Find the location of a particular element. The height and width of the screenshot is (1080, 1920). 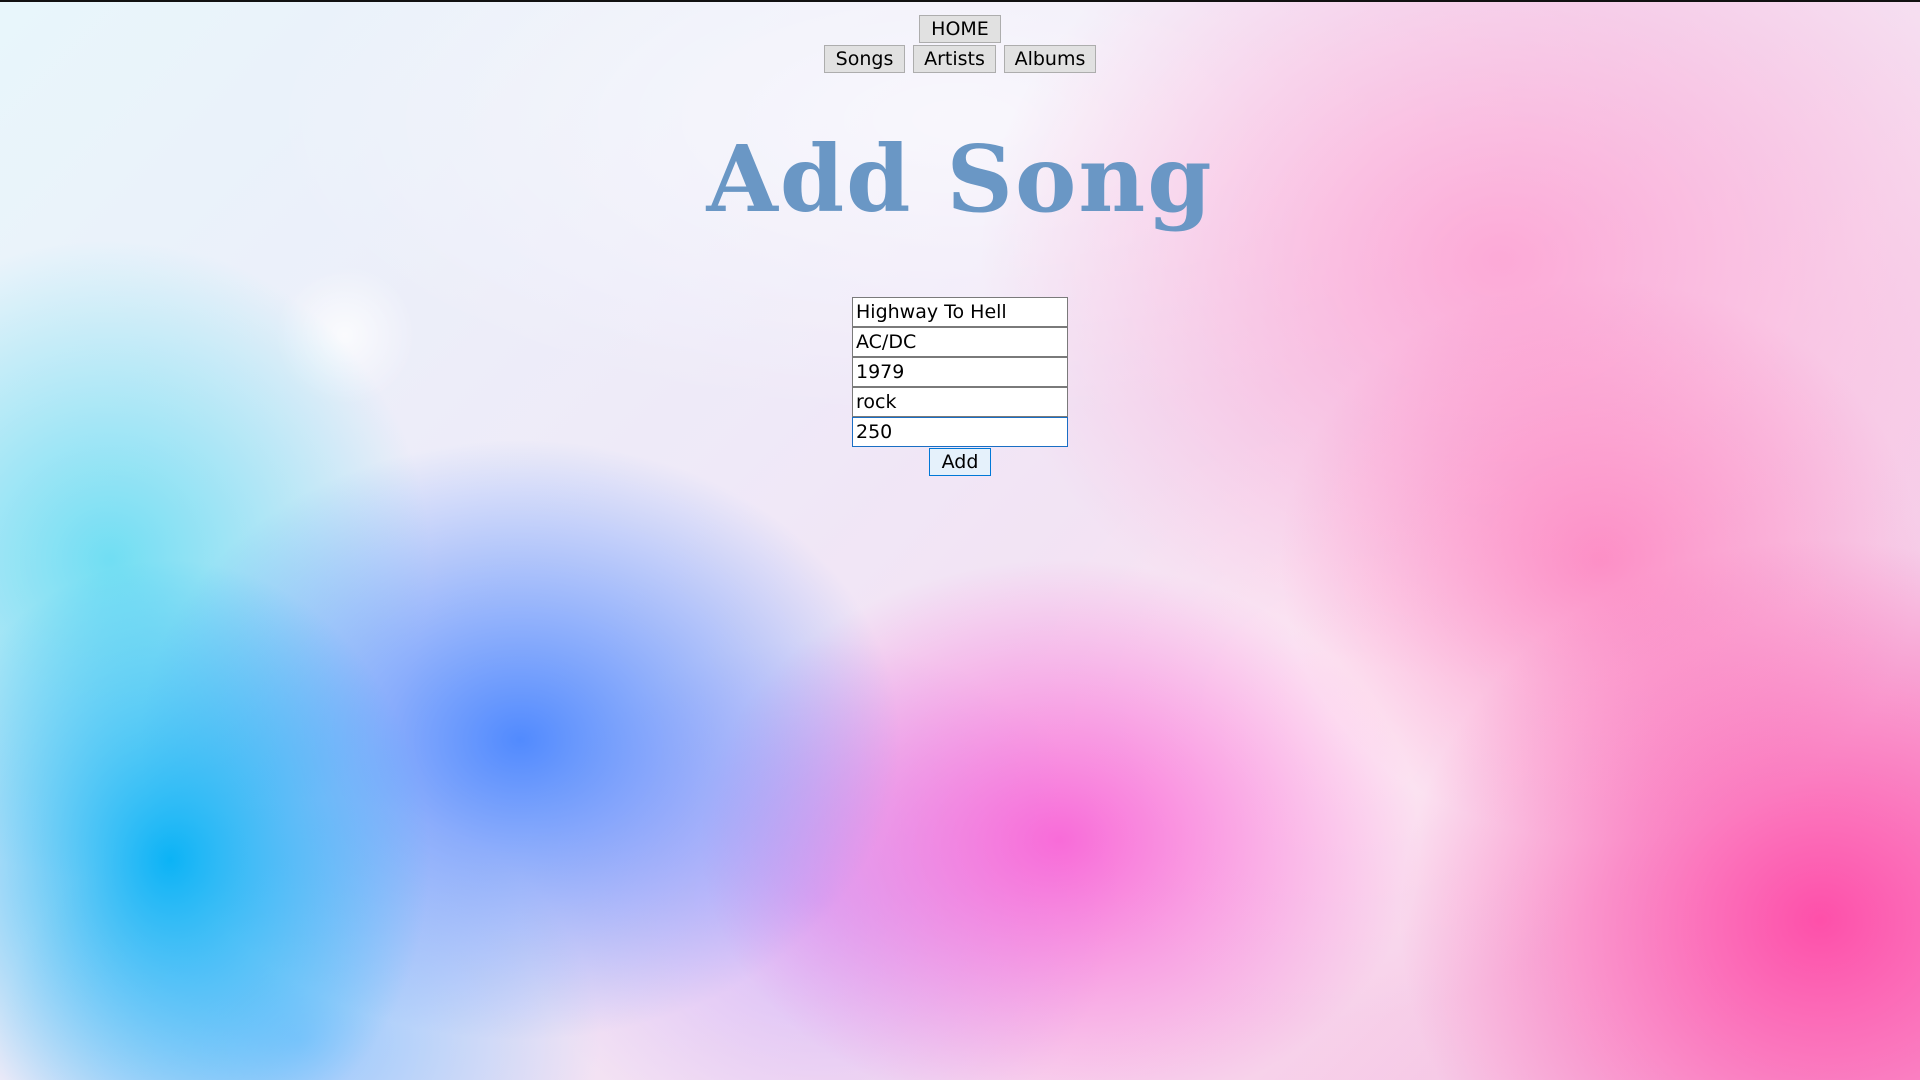

page-title: Add Song is located at coordinates (960, 179).